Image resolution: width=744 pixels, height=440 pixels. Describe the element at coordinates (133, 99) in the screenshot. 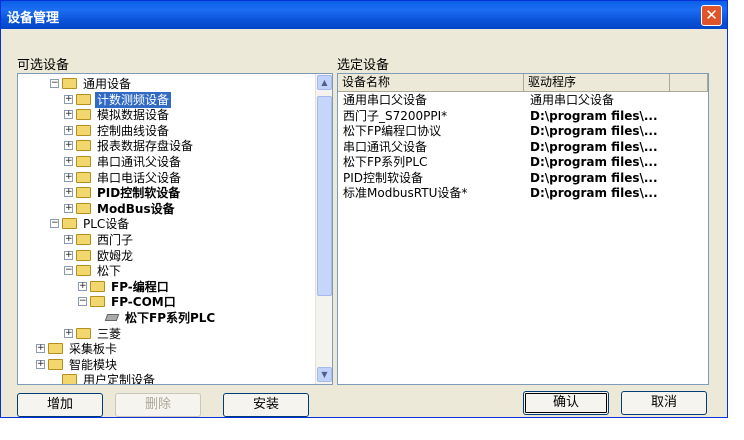

I see `tree-item-label: 计数测频设备` at that location.